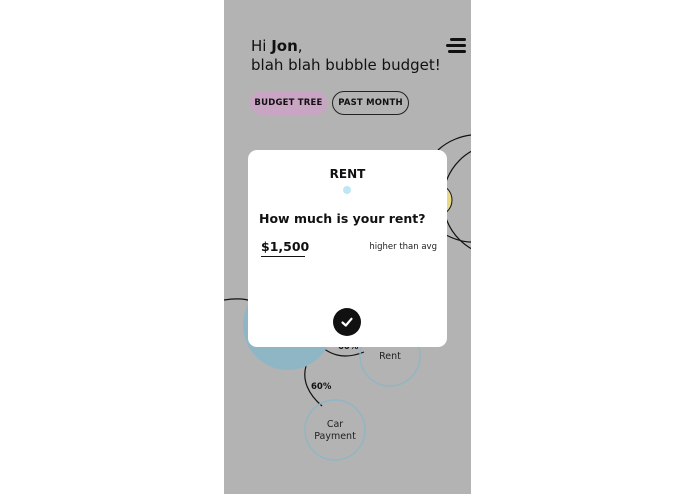 Image resolution: width=695 pixels, height=494 pixels. What do you see at coordinates (284, 46) in the screenshot?
I see `user-name: Jon` at bounding box center [284, 46].